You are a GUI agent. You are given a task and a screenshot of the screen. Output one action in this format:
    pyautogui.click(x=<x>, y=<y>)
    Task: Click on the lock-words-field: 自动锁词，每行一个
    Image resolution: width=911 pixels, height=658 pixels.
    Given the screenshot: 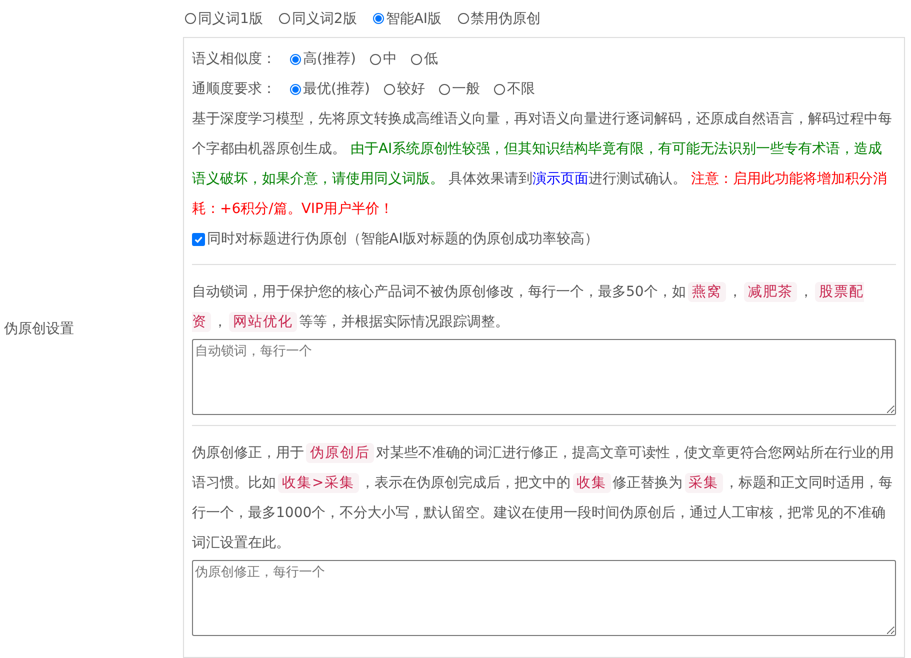 What is the action you would take?
    pyautogui.click(x=544, y=377)
    